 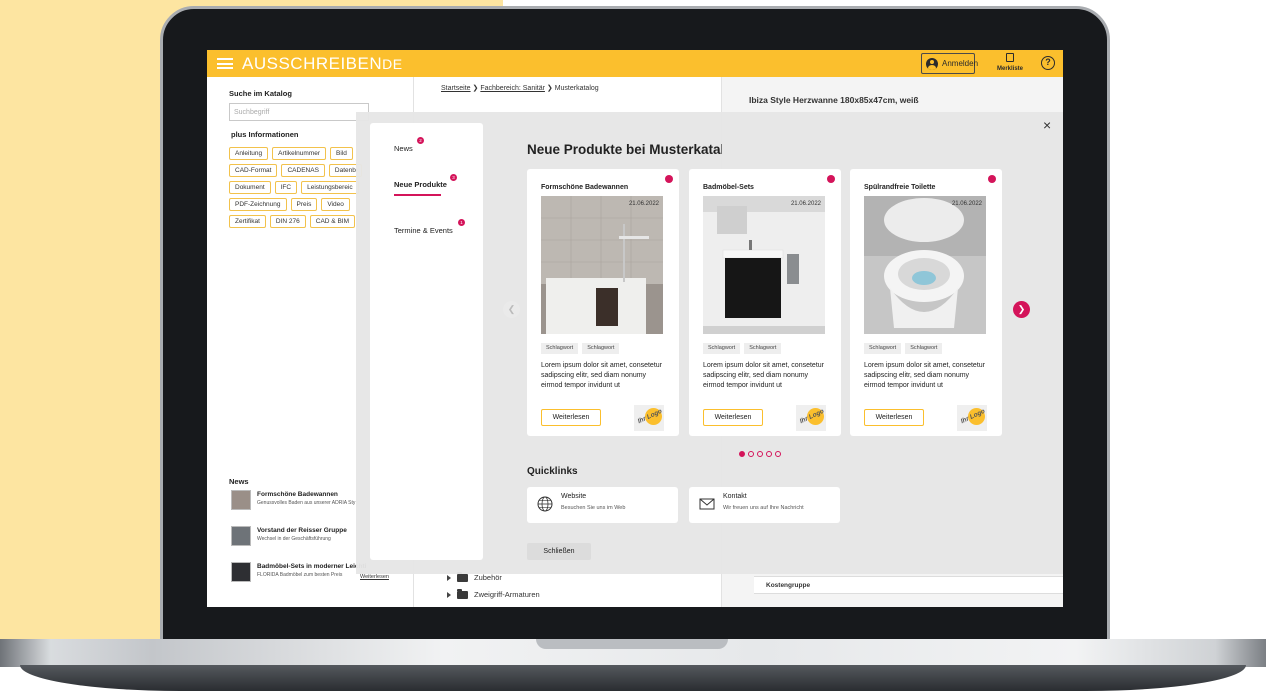 I want to click on vanity-photo, so click(x=764, y=265).